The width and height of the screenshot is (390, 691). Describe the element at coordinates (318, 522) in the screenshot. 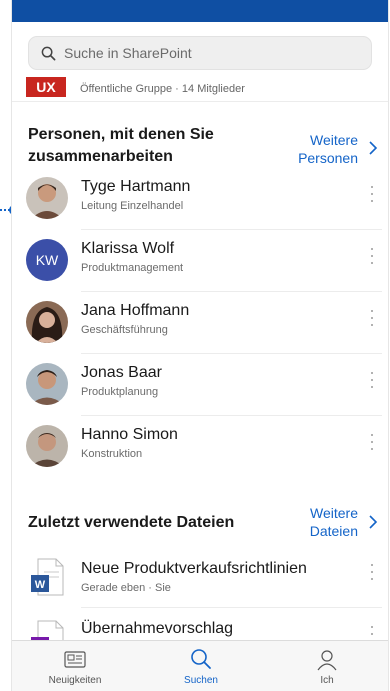

I see `more-files-link: Weitere Dateien` at that location.